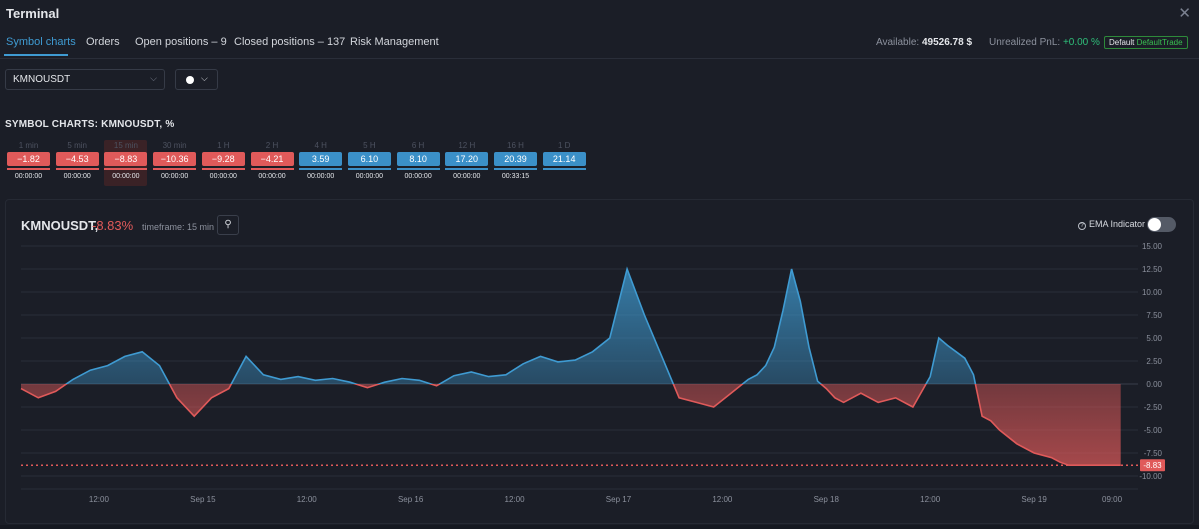  Describe the element at coordinates (411, 499) in the screenshot. I see `x-tick-label: Sep 16` at that location.